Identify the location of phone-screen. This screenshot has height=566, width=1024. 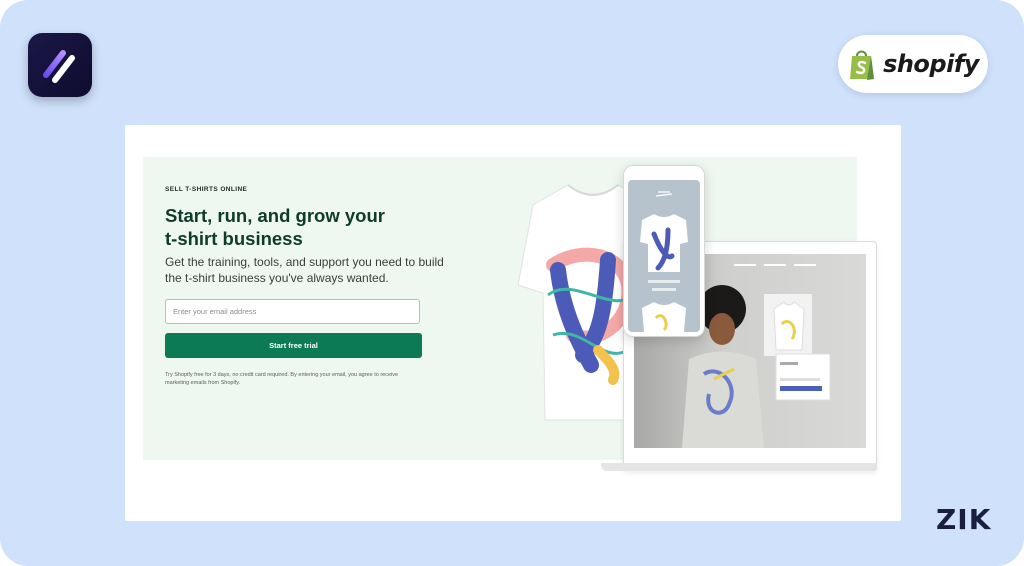
(664, 256).